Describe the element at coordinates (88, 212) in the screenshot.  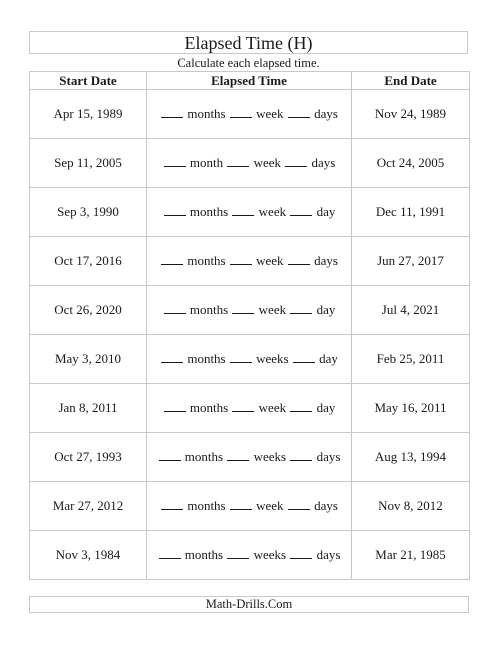
I see `start-date: Sep 3, 1990` at that location.